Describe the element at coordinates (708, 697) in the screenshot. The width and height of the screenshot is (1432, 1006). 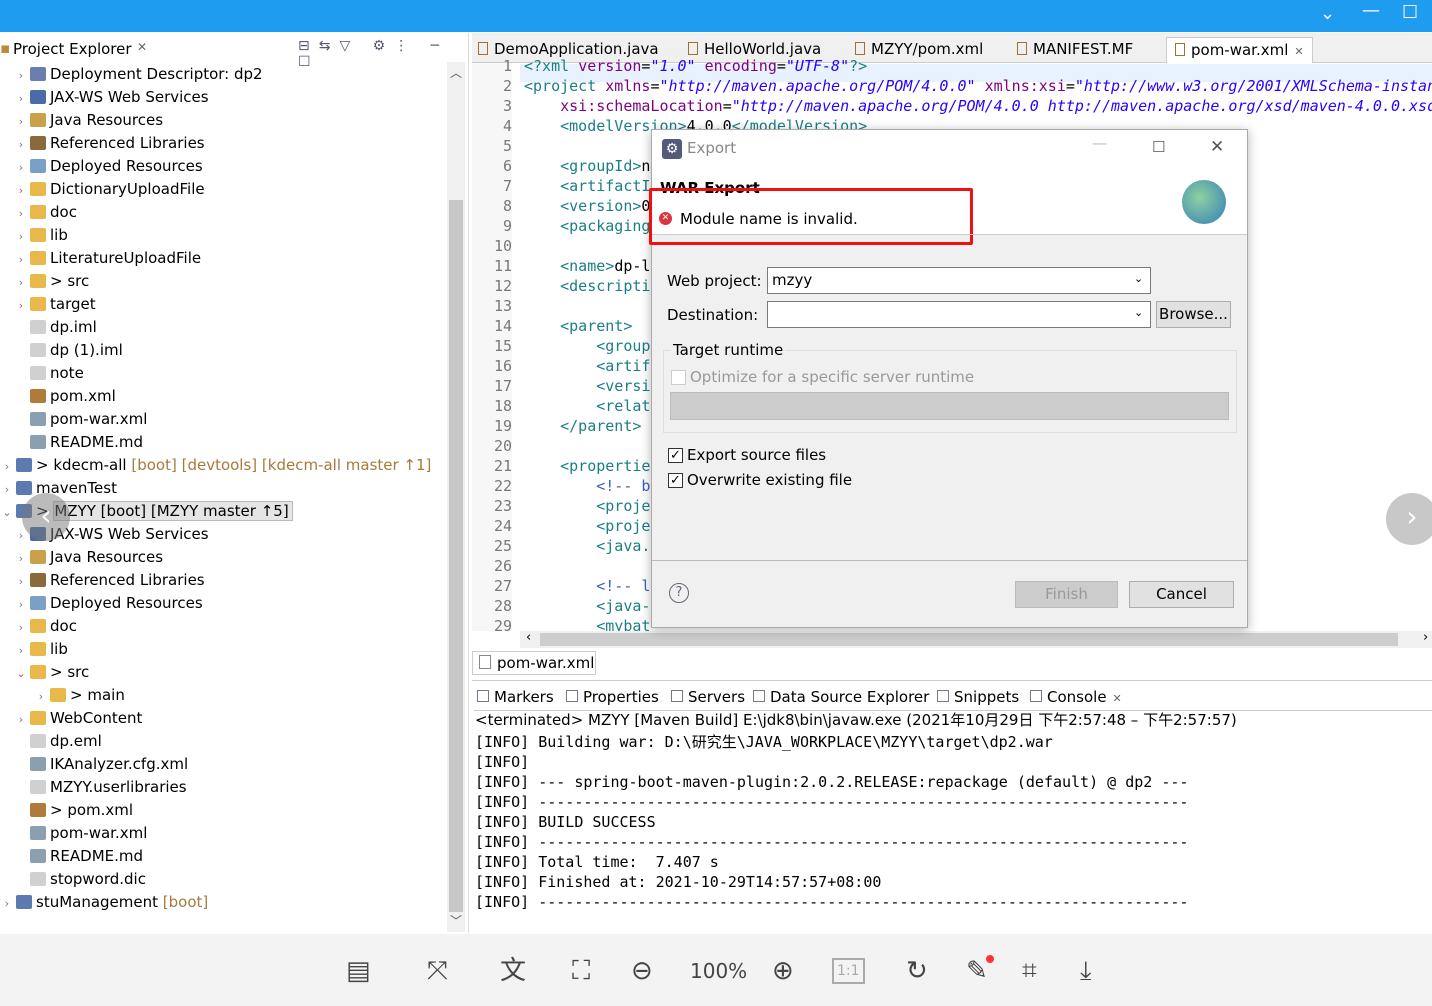
I see `panel-tab-servers: Servers` at that location.